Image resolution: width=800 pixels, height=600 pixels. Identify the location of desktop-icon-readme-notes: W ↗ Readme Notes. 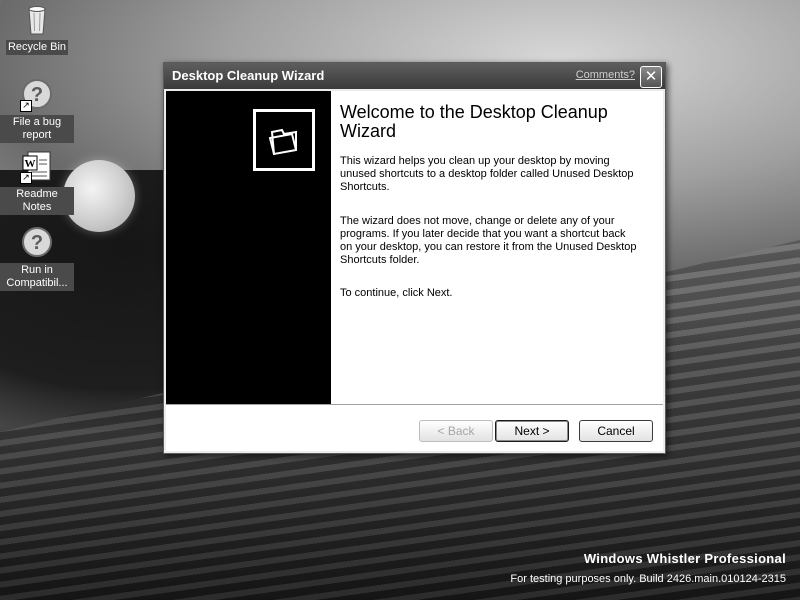
(37, 182).